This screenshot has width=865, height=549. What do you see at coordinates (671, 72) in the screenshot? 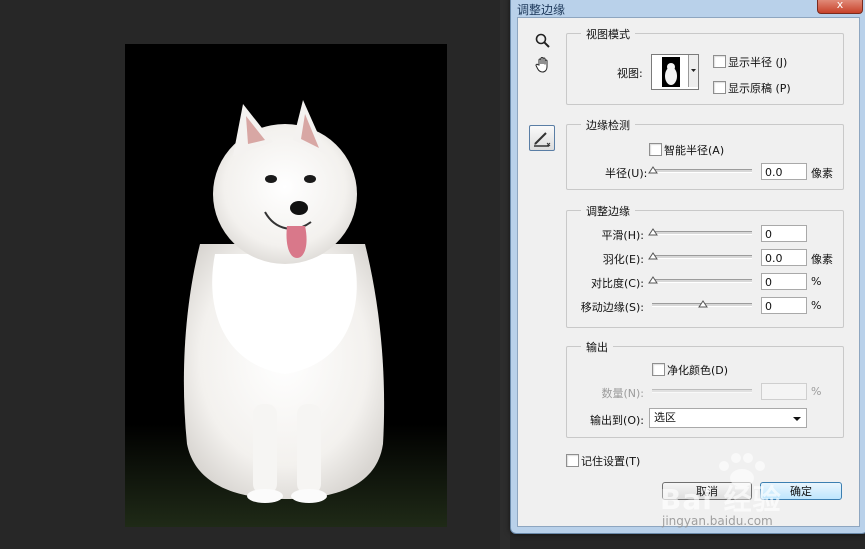
I see `view-preview-thumbnail` at bounding box center [671, 72].